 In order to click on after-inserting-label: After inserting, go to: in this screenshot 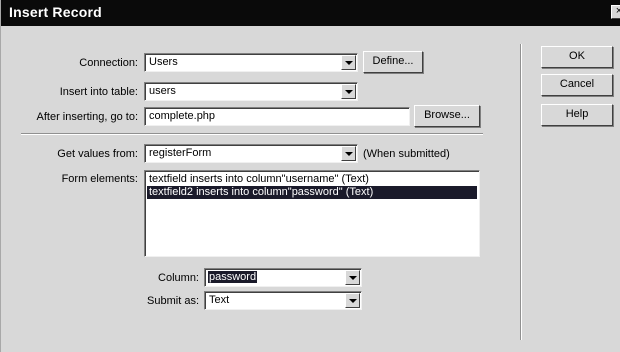, I will do `click(87, 117)`.